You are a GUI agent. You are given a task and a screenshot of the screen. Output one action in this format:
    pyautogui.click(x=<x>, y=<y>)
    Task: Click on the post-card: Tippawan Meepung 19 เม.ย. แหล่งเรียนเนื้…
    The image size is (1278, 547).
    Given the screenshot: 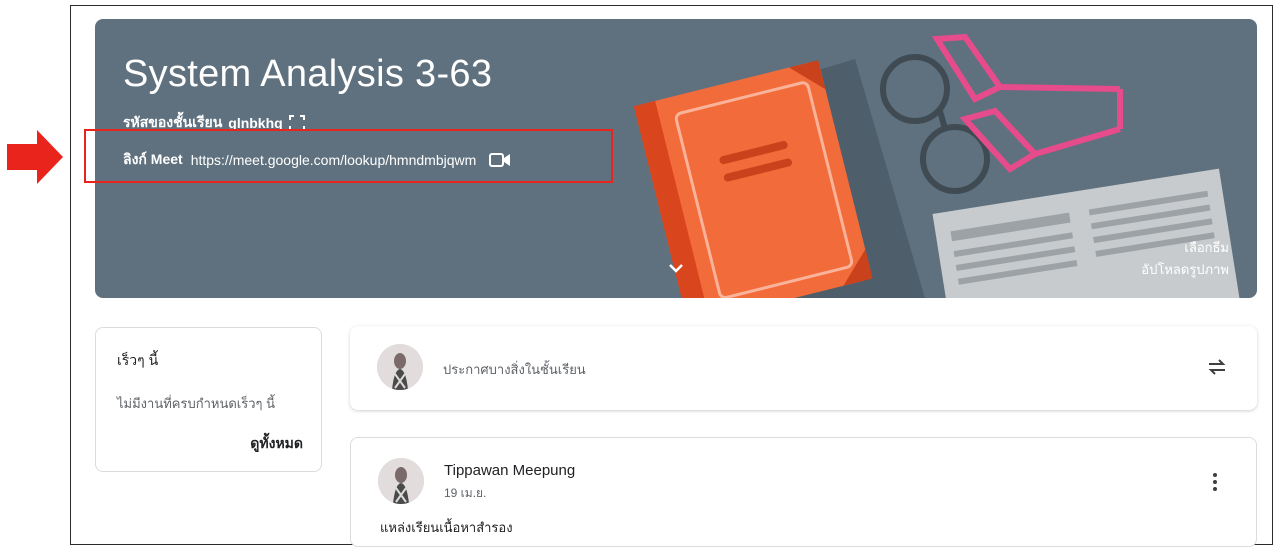 What is the action you would take?
    pyautogui.click(x=803, y=492)
    